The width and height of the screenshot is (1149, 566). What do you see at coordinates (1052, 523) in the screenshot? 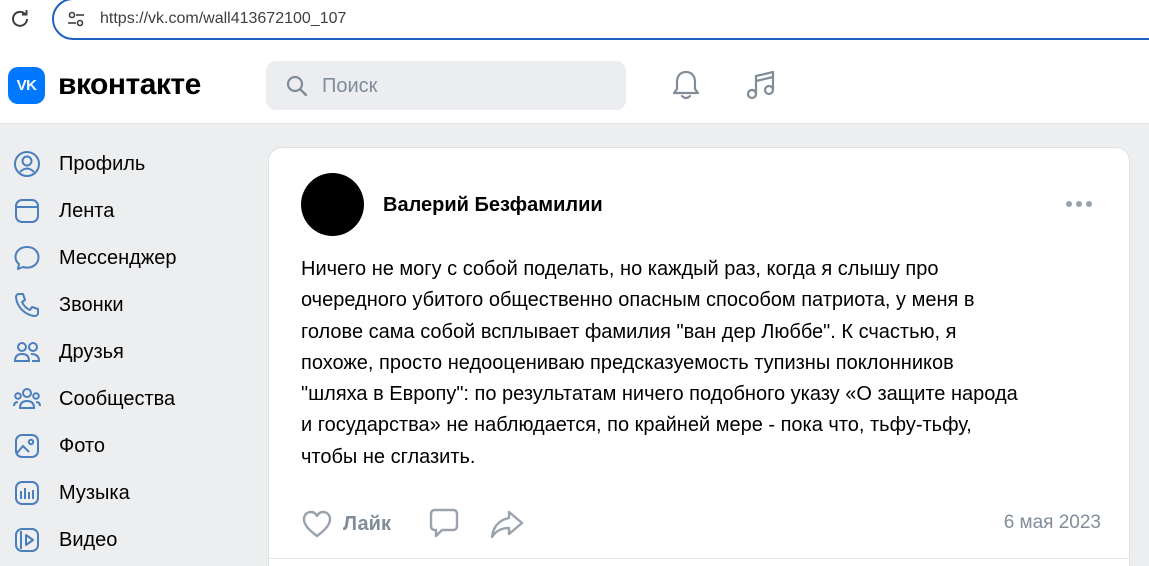
I see `post-date: 6 мая 2023` at bounding box center [1052, 523].